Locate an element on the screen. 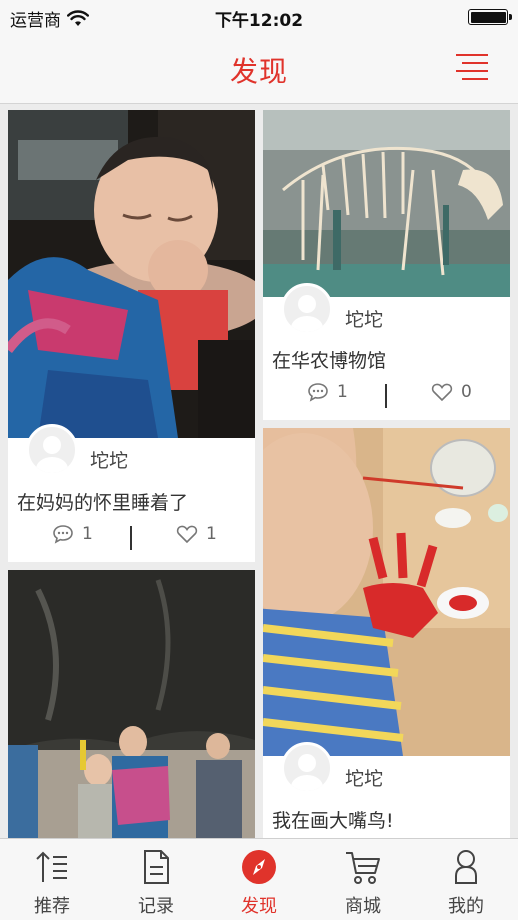 The image size is (518, 920). tab-label: 发现 is located at coordinates (259, 906).